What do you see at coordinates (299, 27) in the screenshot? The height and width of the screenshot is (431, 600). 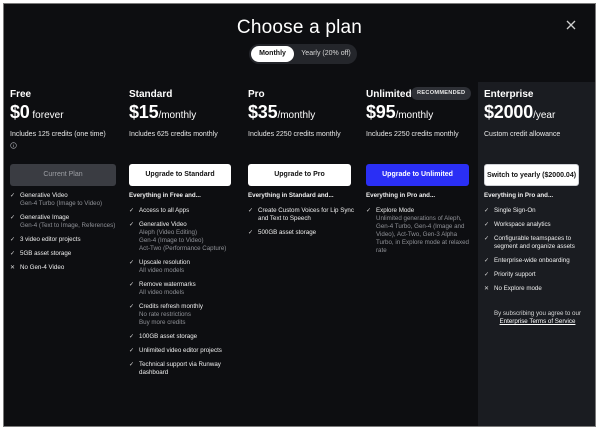 I see `page-title: Choose a plan` at bounding box center [299, 27].